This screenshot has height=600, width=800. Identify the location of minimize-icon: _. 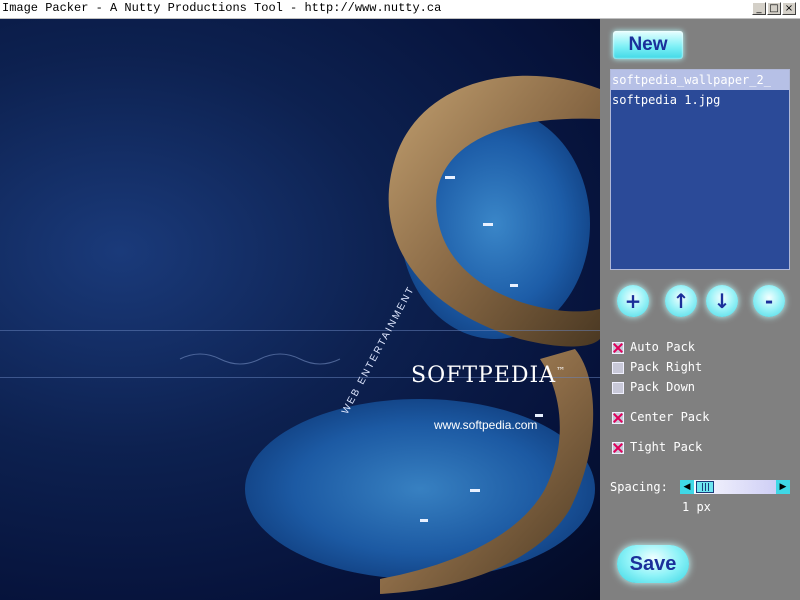
(759, 8).